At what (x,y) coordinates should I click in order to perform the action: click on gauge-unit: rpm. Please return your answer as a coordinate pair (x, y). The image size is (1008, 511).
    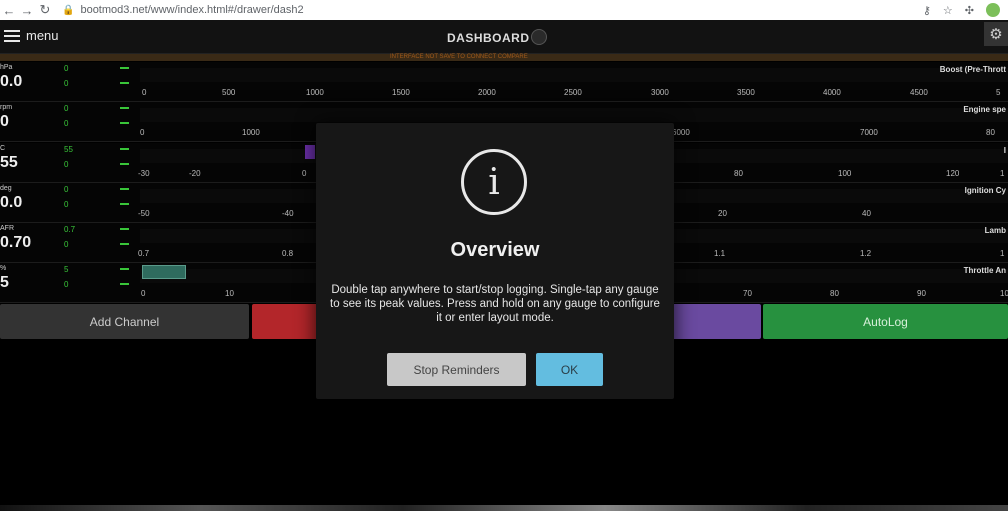
    Looking at the image, I should click on (6, 107).